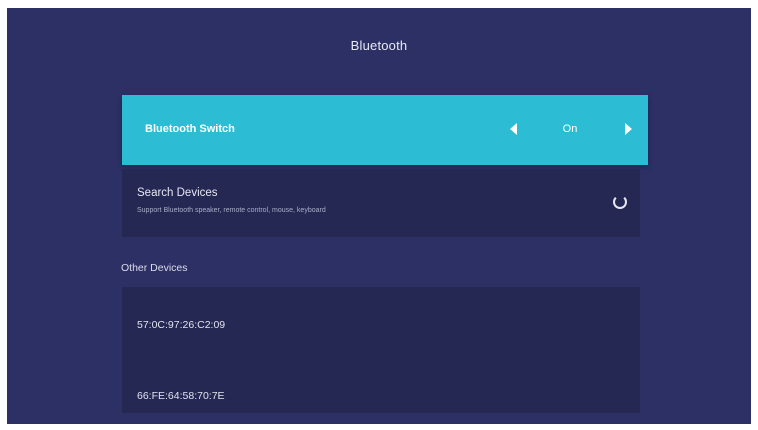 Image resolution: width=758 pixels, height=430 pixels. What do you see at coordinates (190, 129) in the screenshot?
I see `bluetooth-switch-label: Bluetooth Switch` at bounding box center [190, 129].